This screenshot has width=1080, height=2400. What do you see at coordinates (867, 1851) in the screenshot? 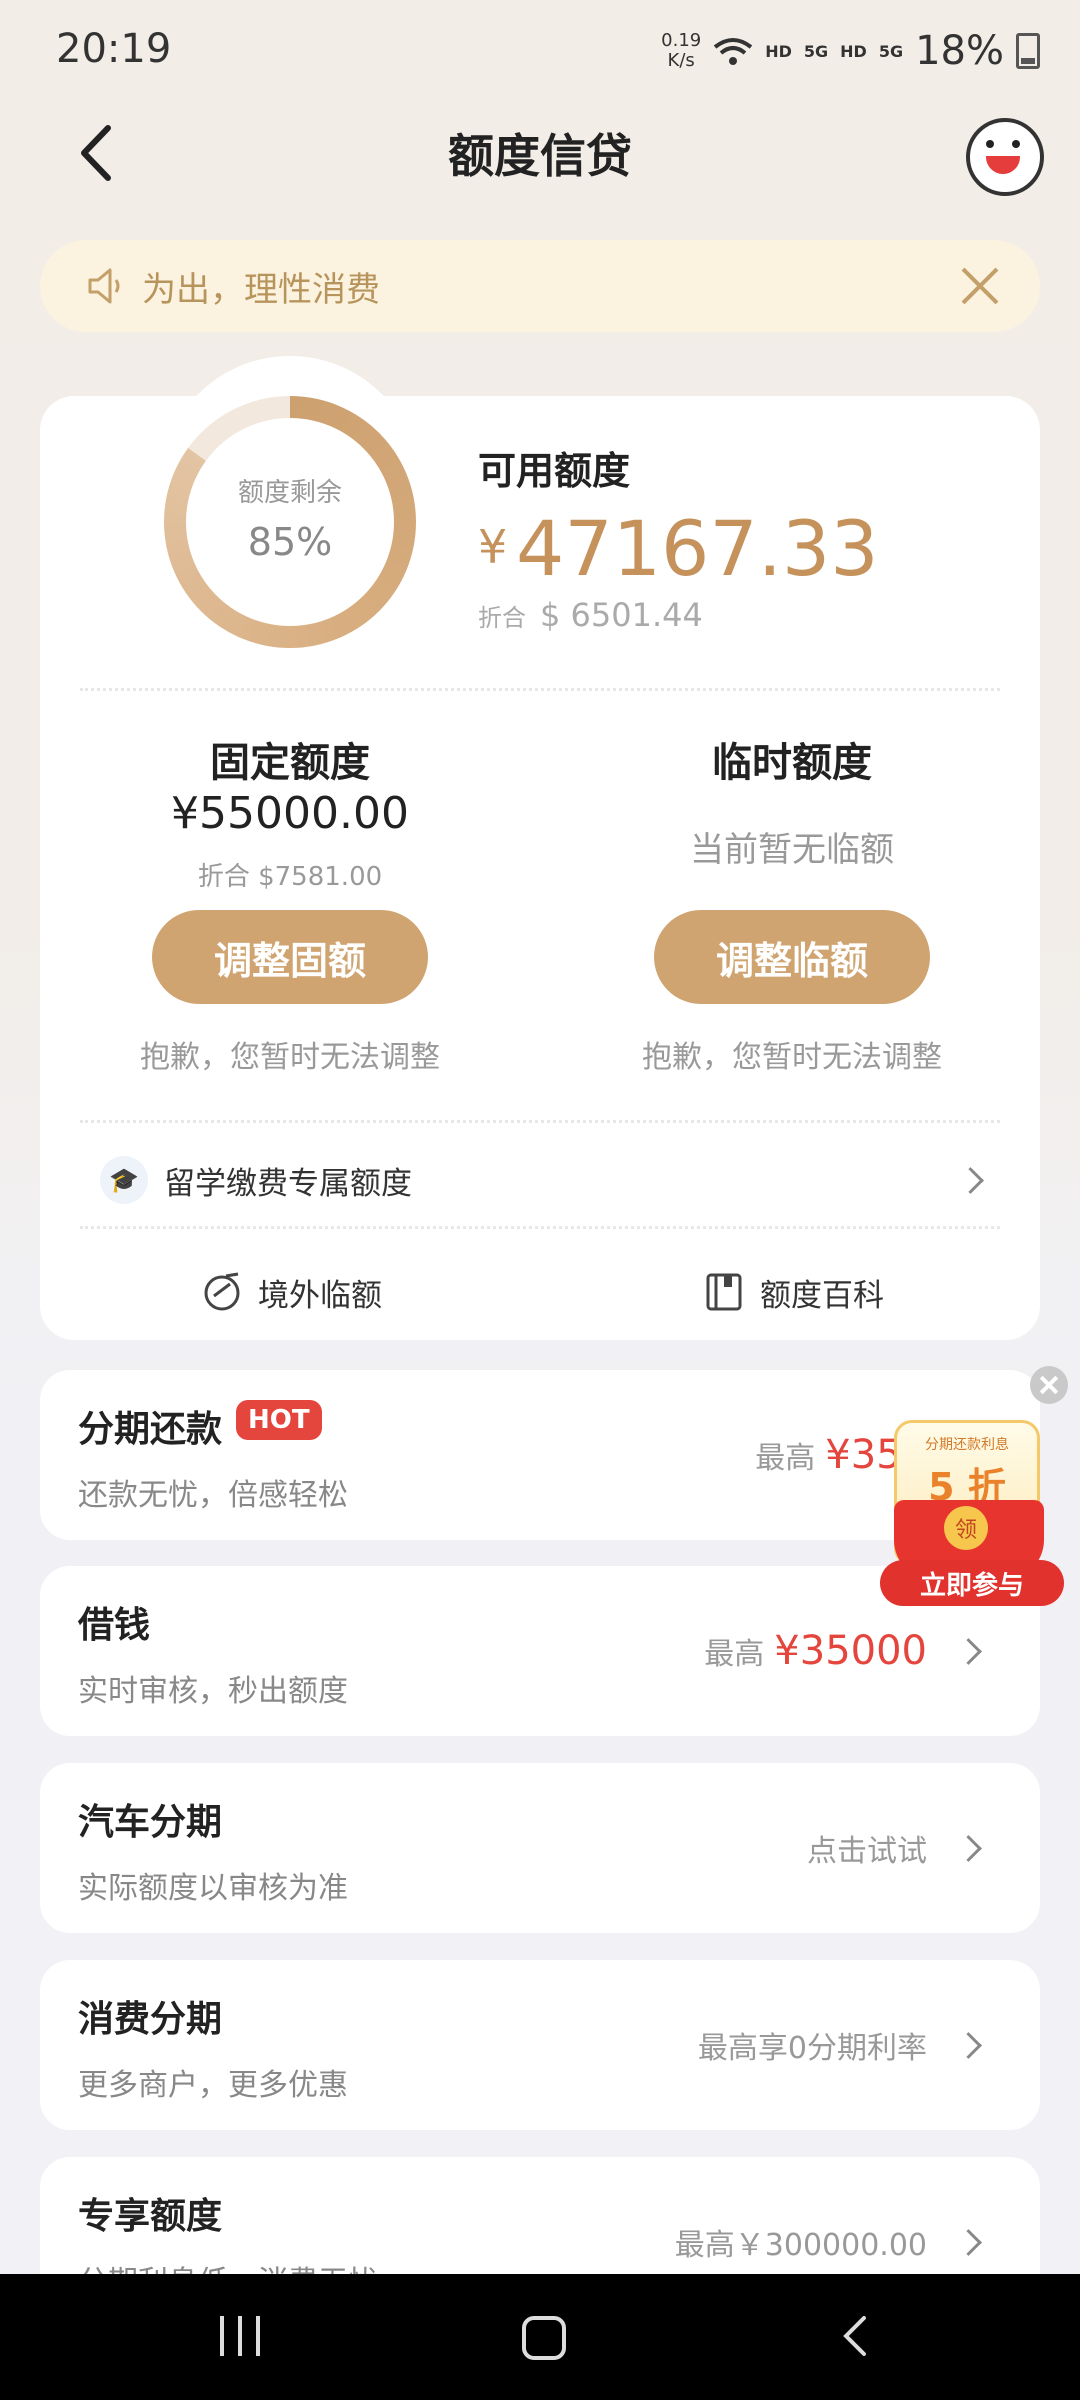
I see `try-label: 点击试试` at bounding box center [867, 1851].